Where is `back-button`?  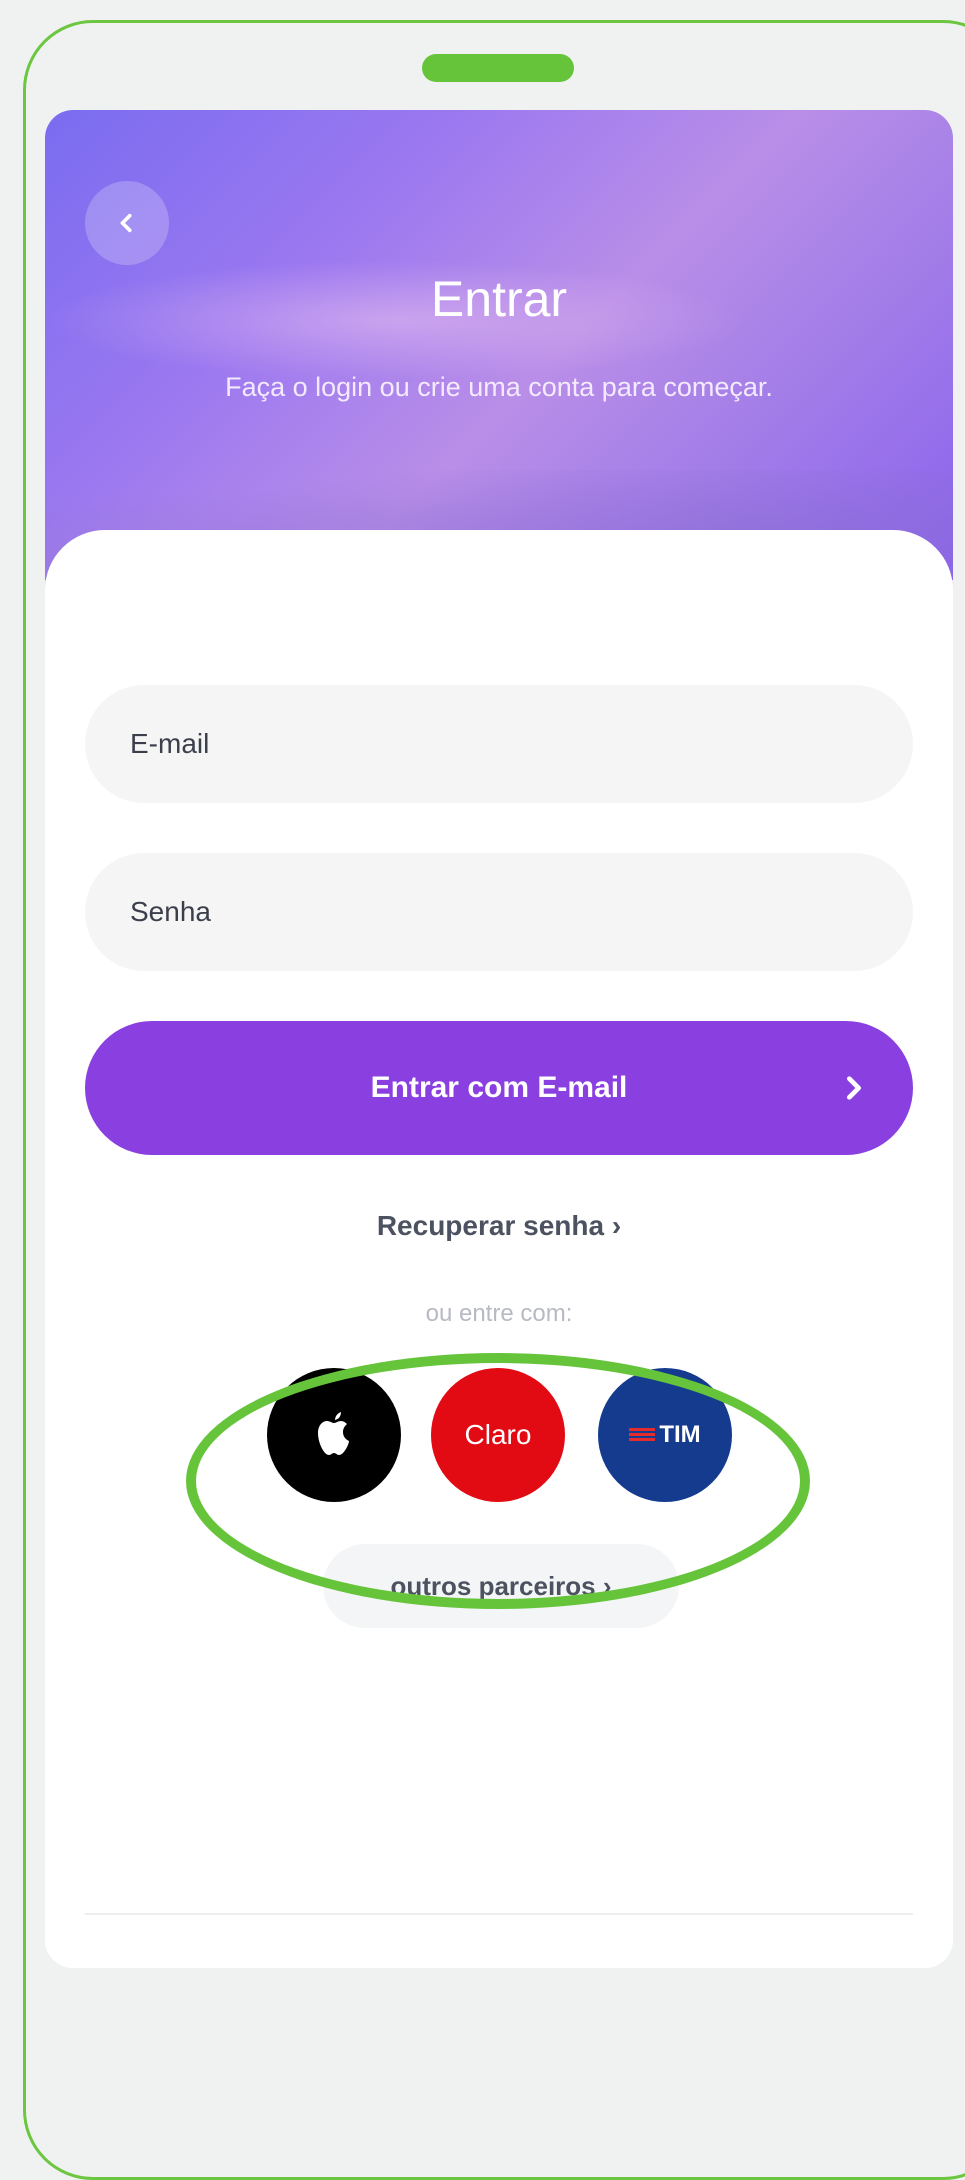 back-button is located at coordinates (127, 223).